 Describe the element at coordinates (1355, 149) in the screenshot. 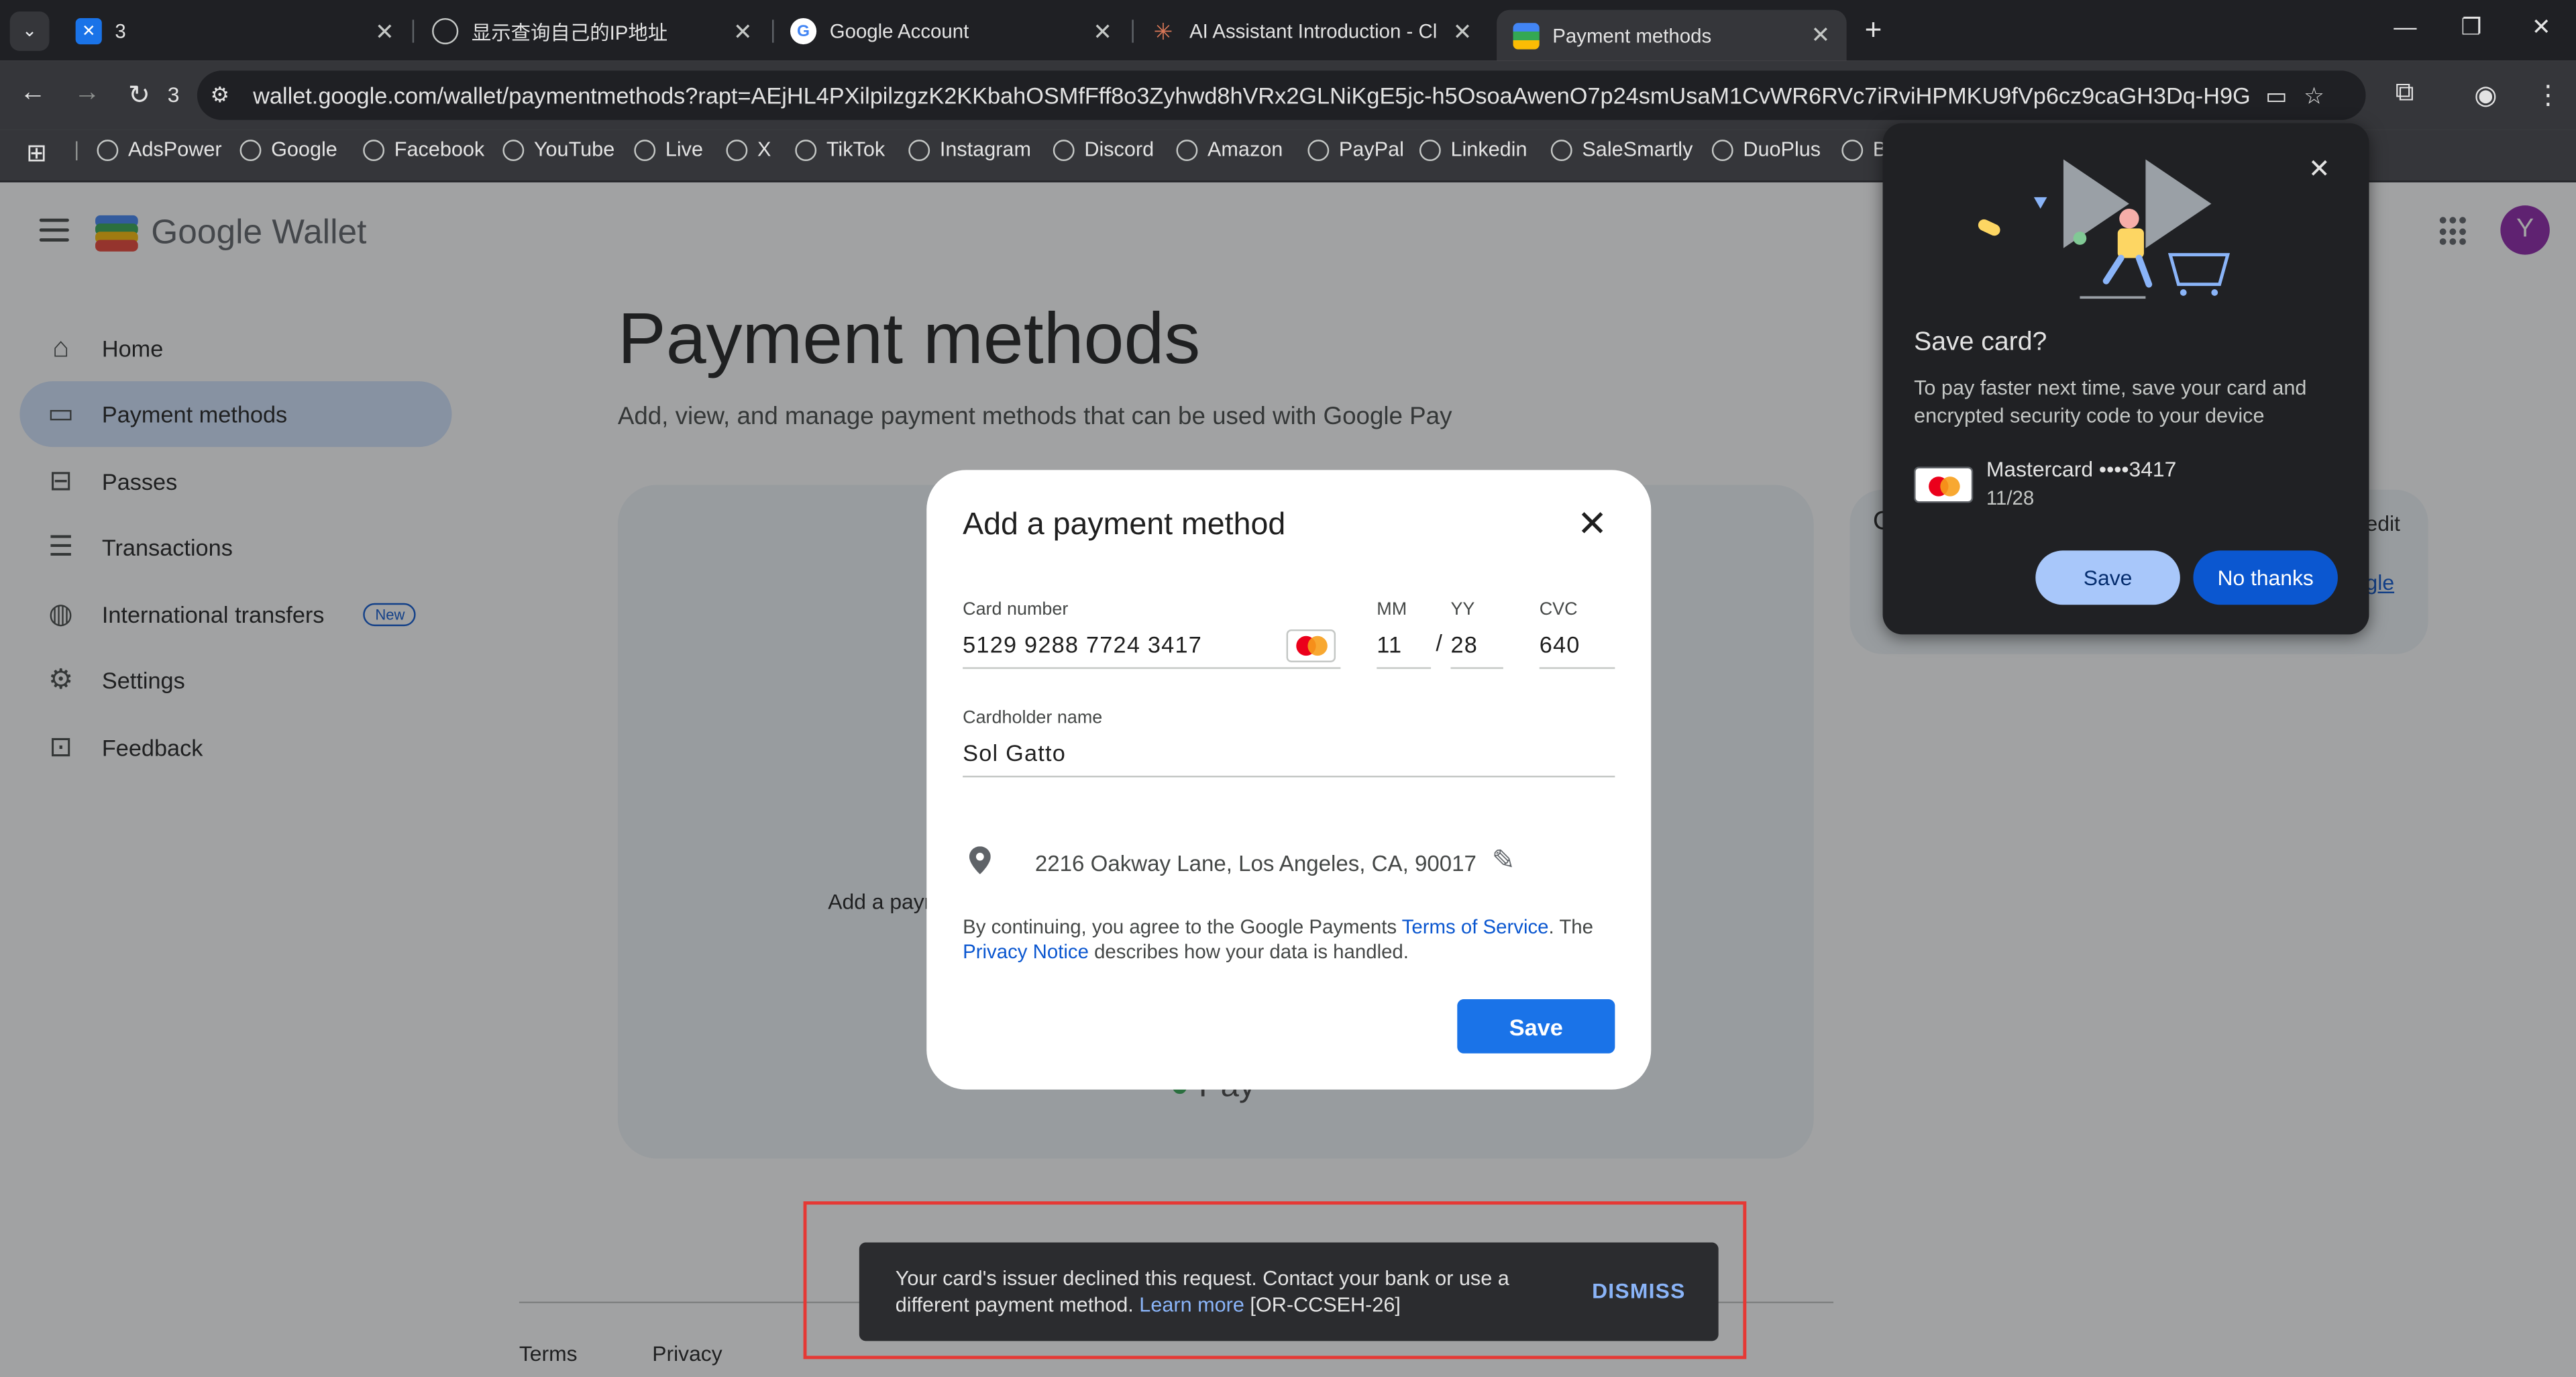

I see `bookmark-paypal: PayPal` at that location.